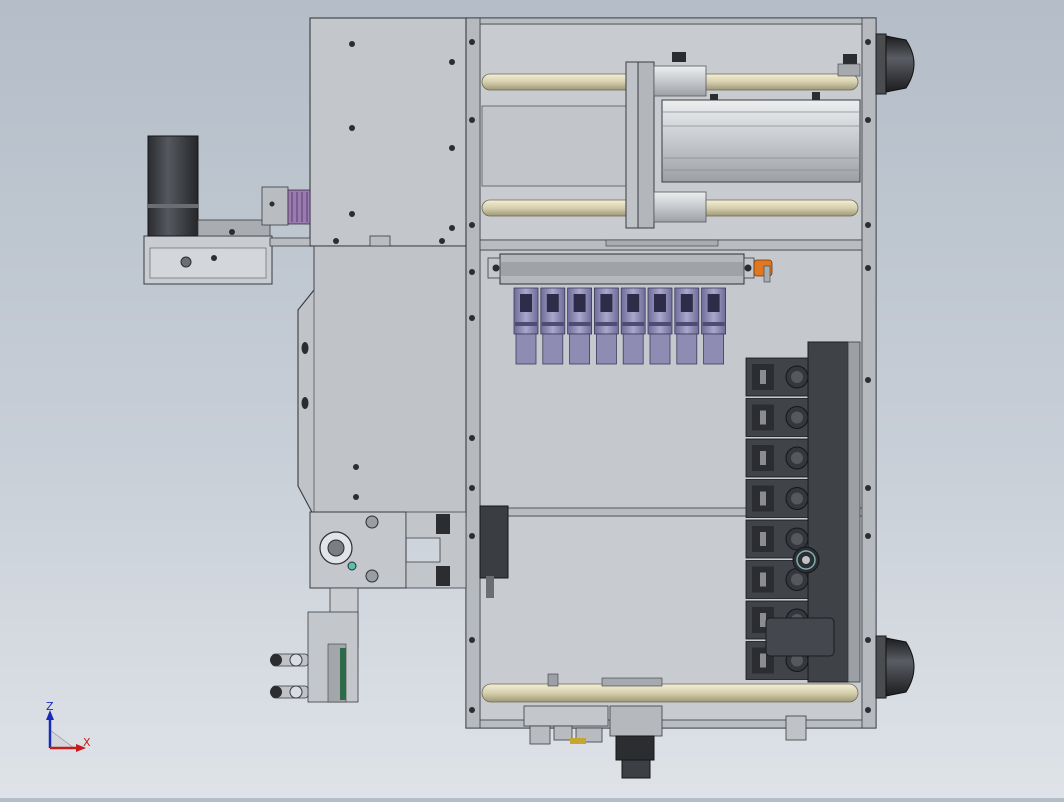 This screenshot has width=1064, height=802. I want to click on rubber-foot-bottom, so click(895, 667).